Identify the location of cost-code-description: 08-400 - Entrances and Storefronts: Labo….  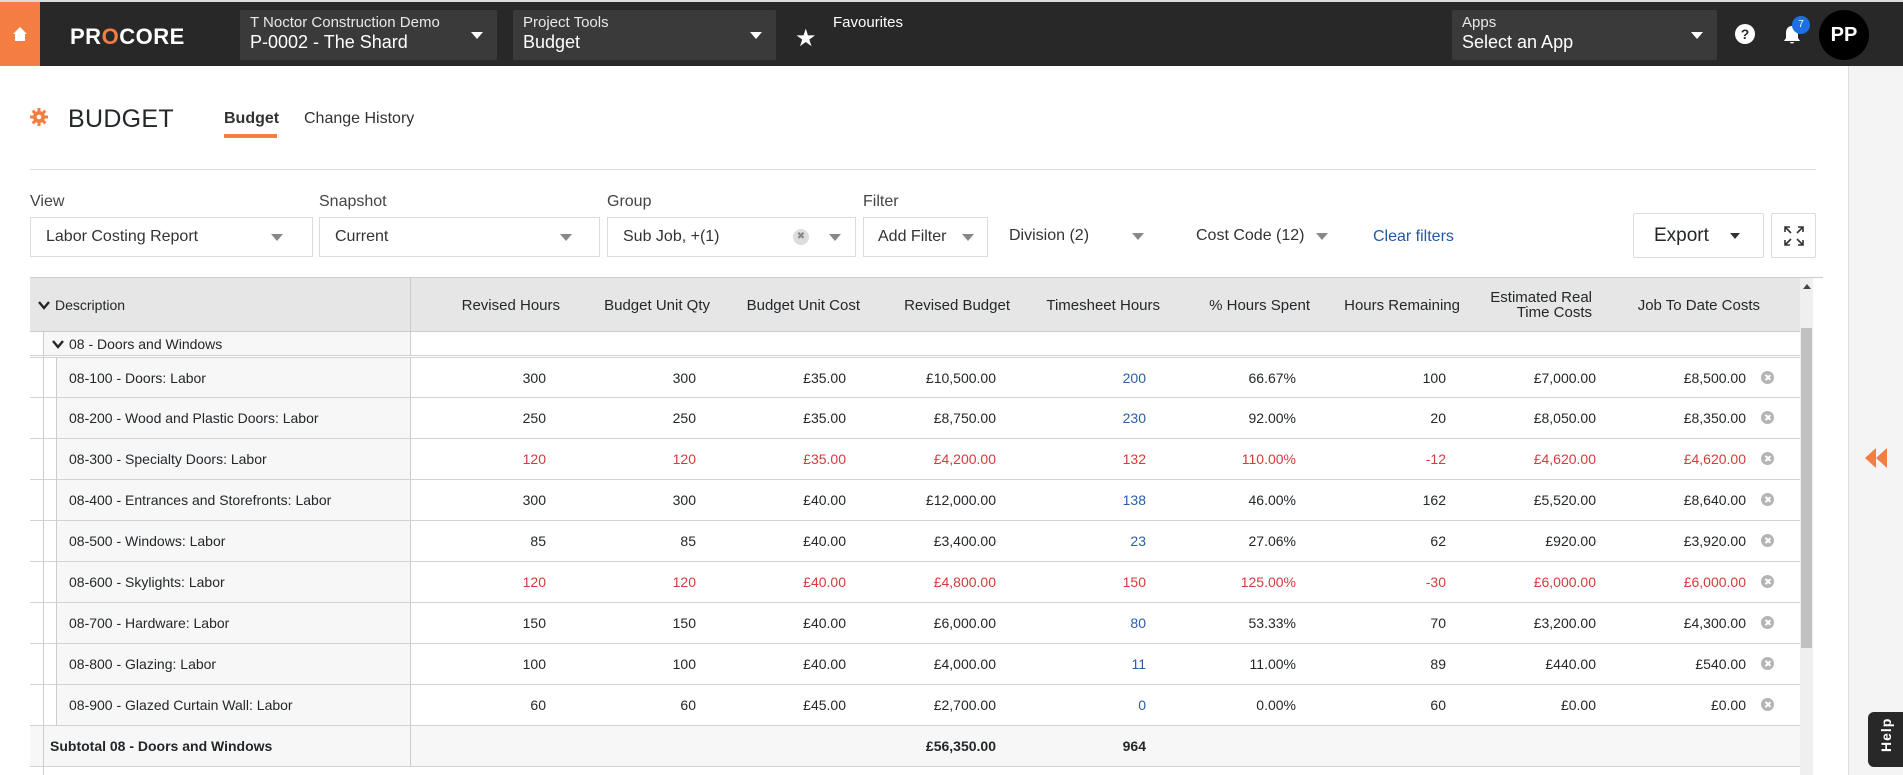
(233, 500).